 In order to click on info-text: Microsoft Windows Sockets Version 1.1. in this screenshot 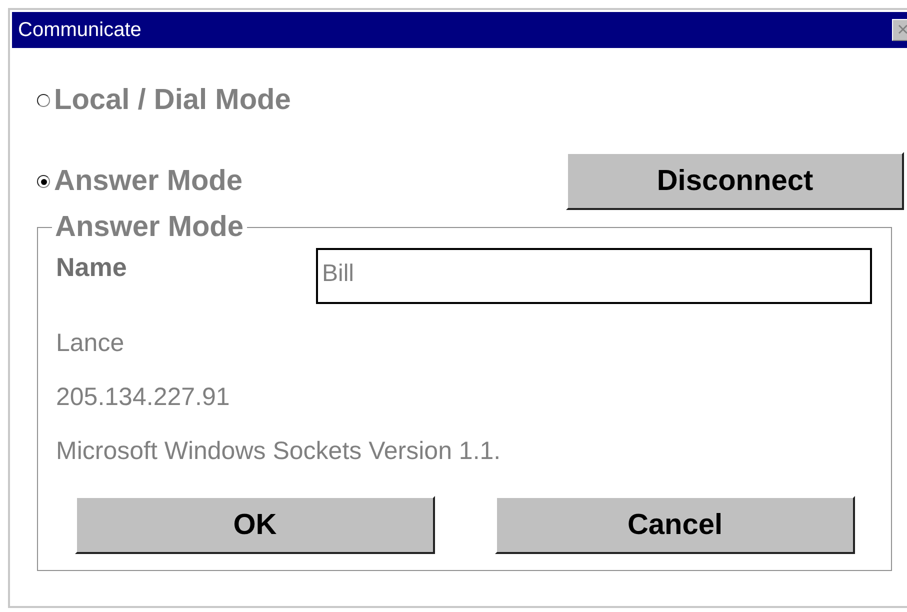, I will do `click(278, 451)`.